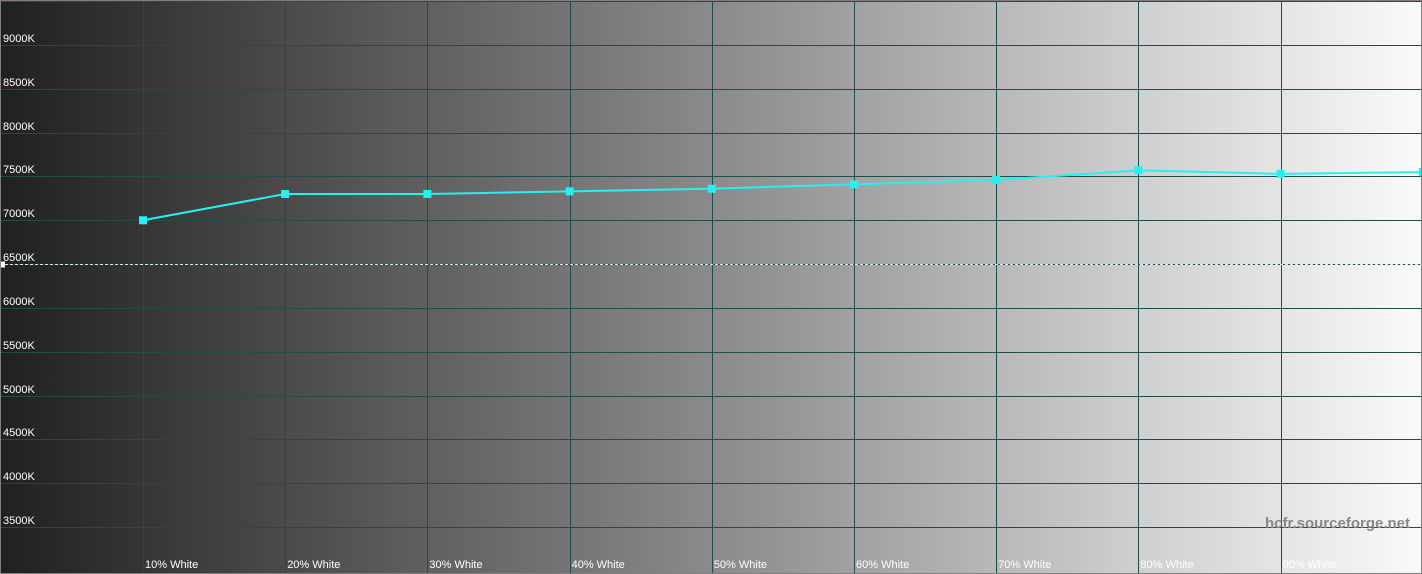 The height and width of the screenshot is (574, 1422). Describe the element at coordinates (1166, 565) in the screenshot. I see `x-tick-label: 80% White` at that location.